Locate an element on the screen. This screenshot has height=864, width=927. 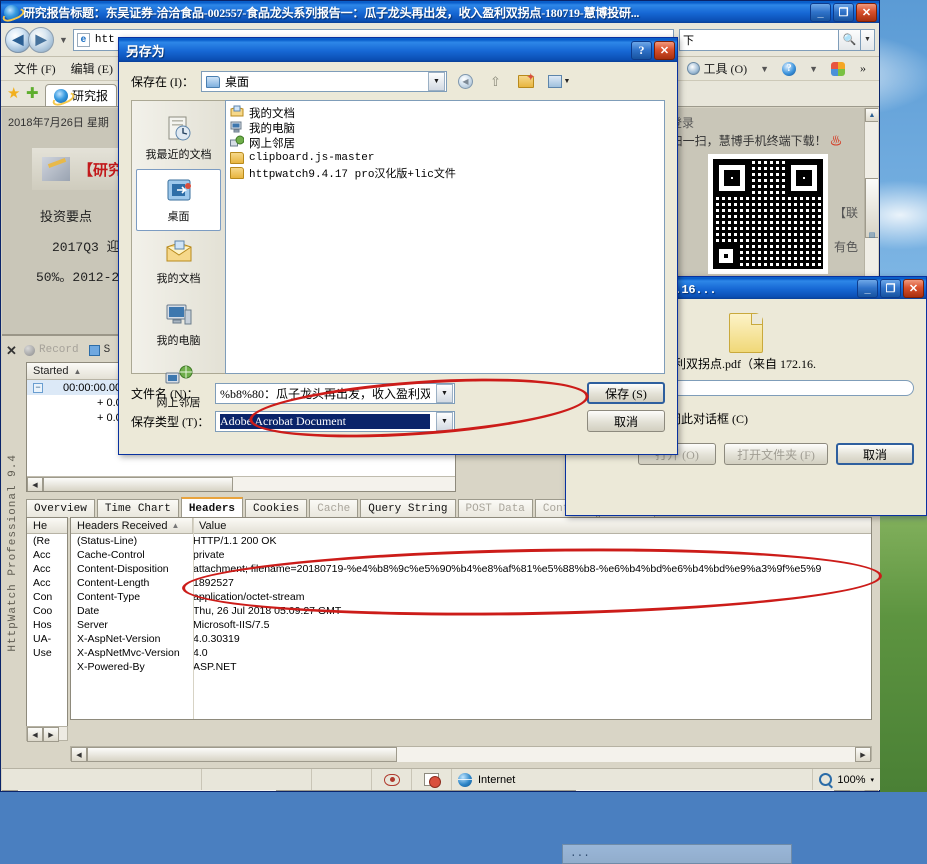
tab-overview: Overview is located at coordinates (60, 508).